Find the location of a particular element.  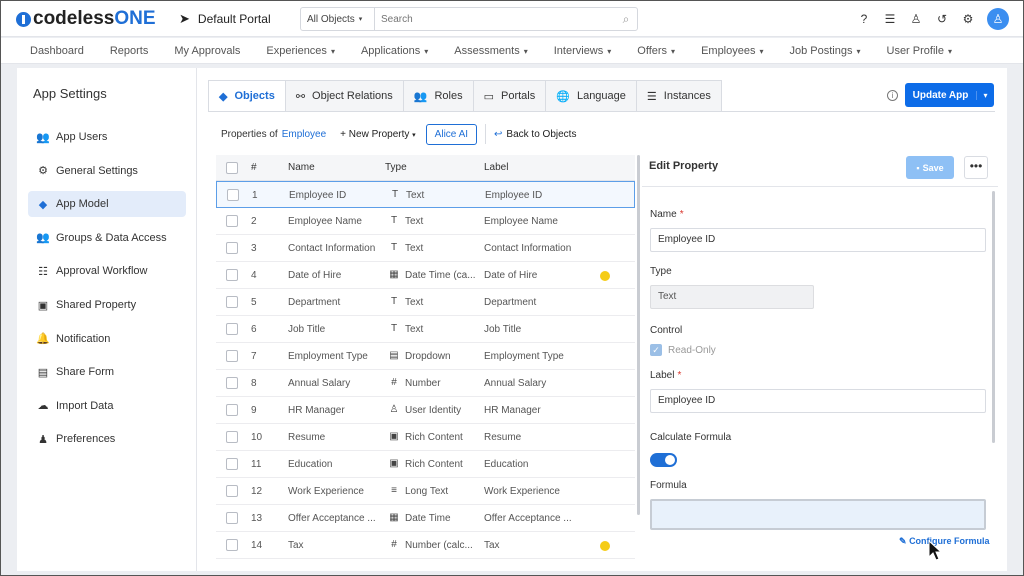

sidebar-item-general-settings: ⚙ General Settings is located at coordinates (107, 171).